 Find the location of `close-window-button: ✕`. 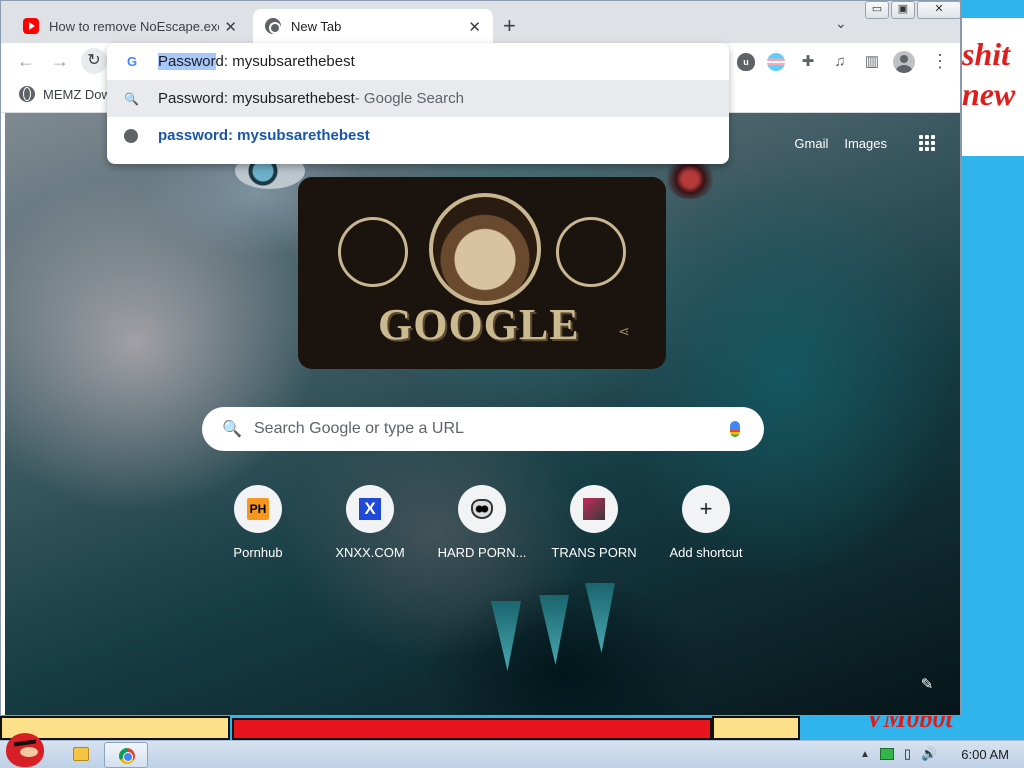

close-window-button: ✕ is located at coordinates (938, 10).